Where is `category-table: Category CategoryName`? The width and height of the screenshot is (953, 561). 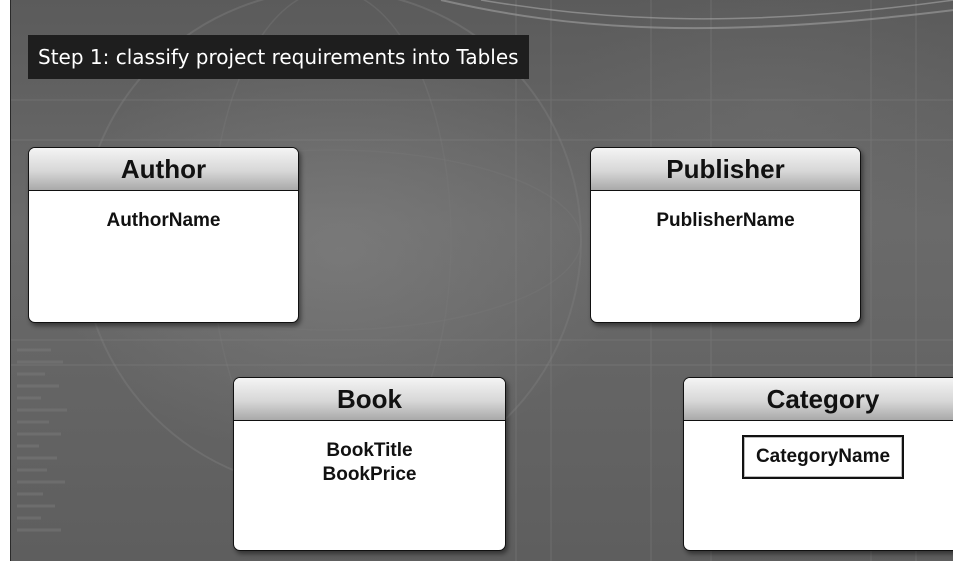
category-table: Category CategoryName is located at coordinates (818, 464).